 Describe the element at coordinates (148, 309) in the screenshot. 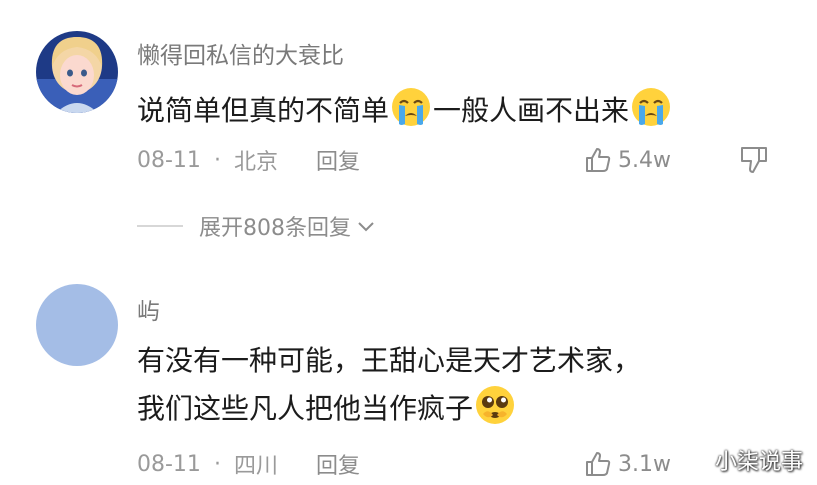

I see `username: 屿` at that location.